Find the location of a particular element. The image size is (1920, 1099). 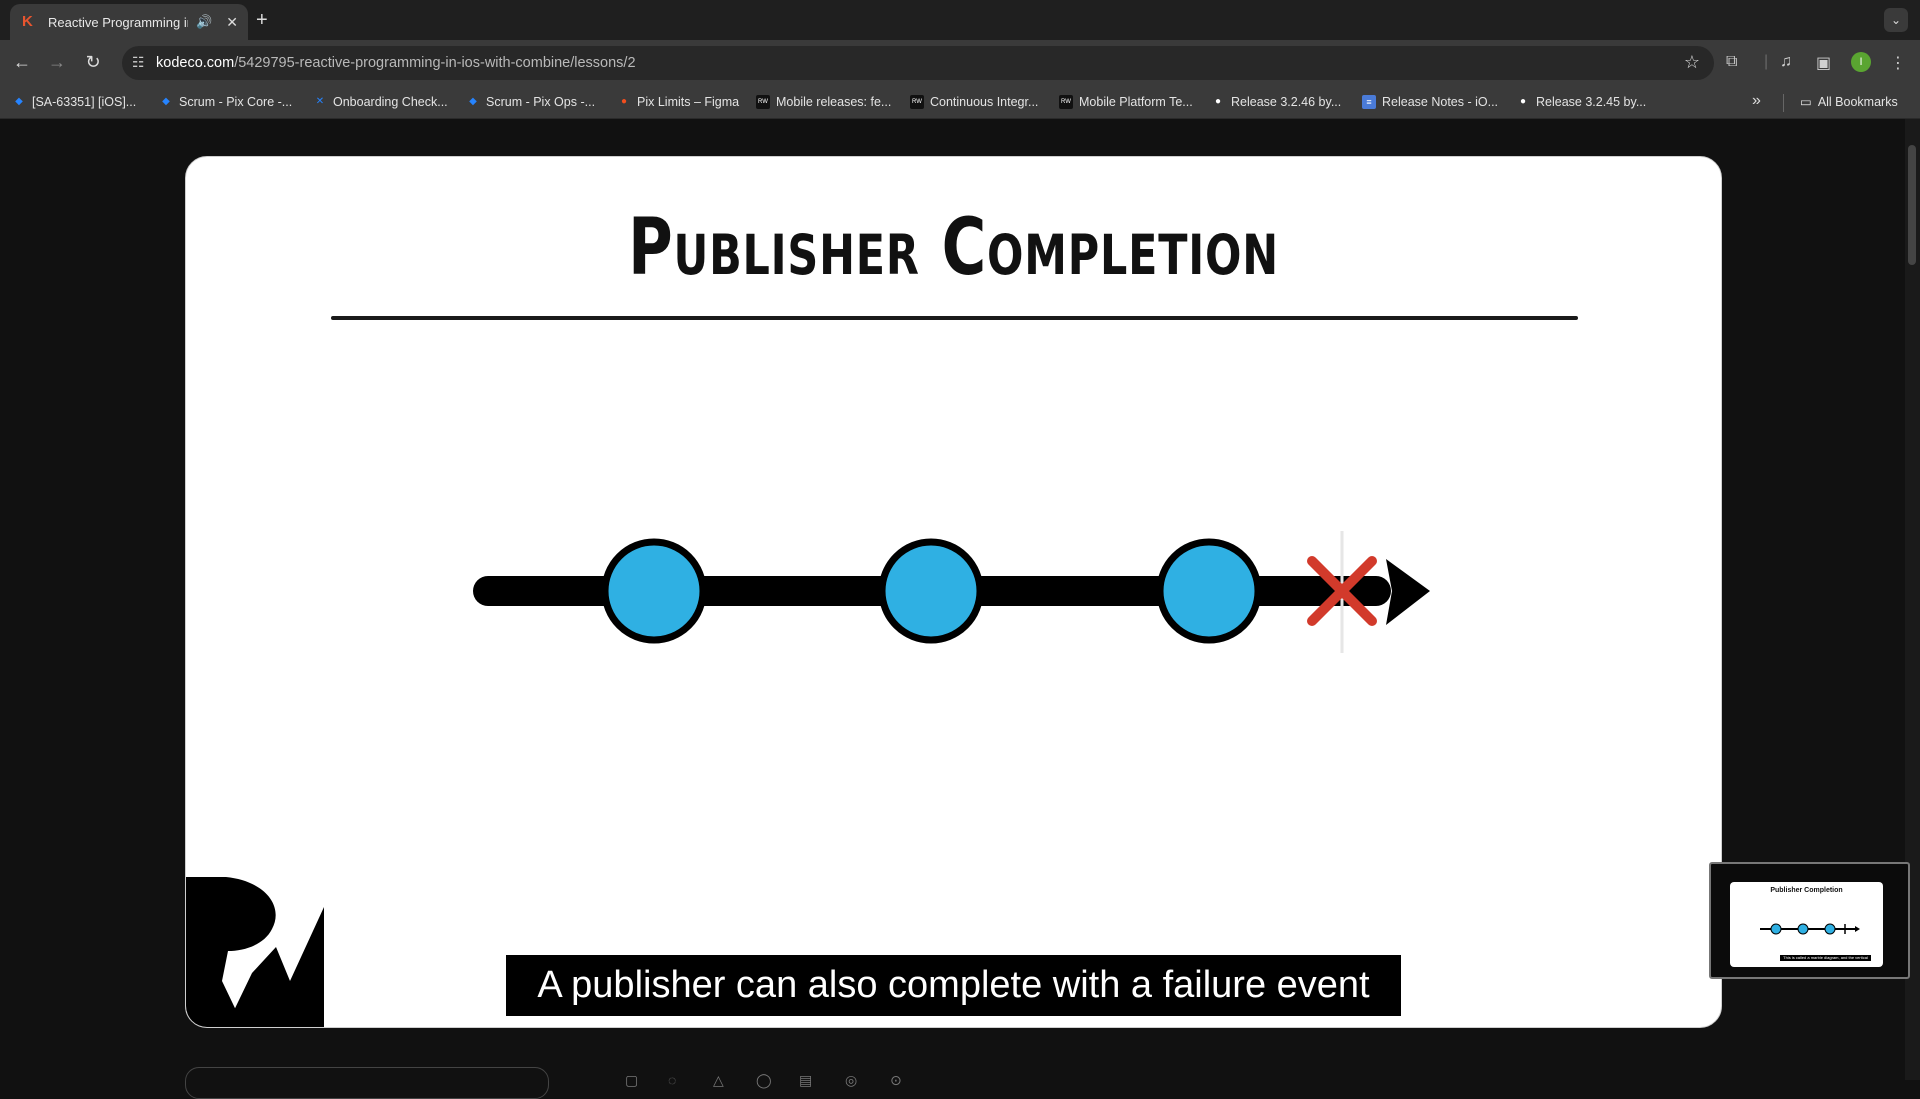

extensions-puzzle-icon: ⧉ is located at coordinates (1731, 62).